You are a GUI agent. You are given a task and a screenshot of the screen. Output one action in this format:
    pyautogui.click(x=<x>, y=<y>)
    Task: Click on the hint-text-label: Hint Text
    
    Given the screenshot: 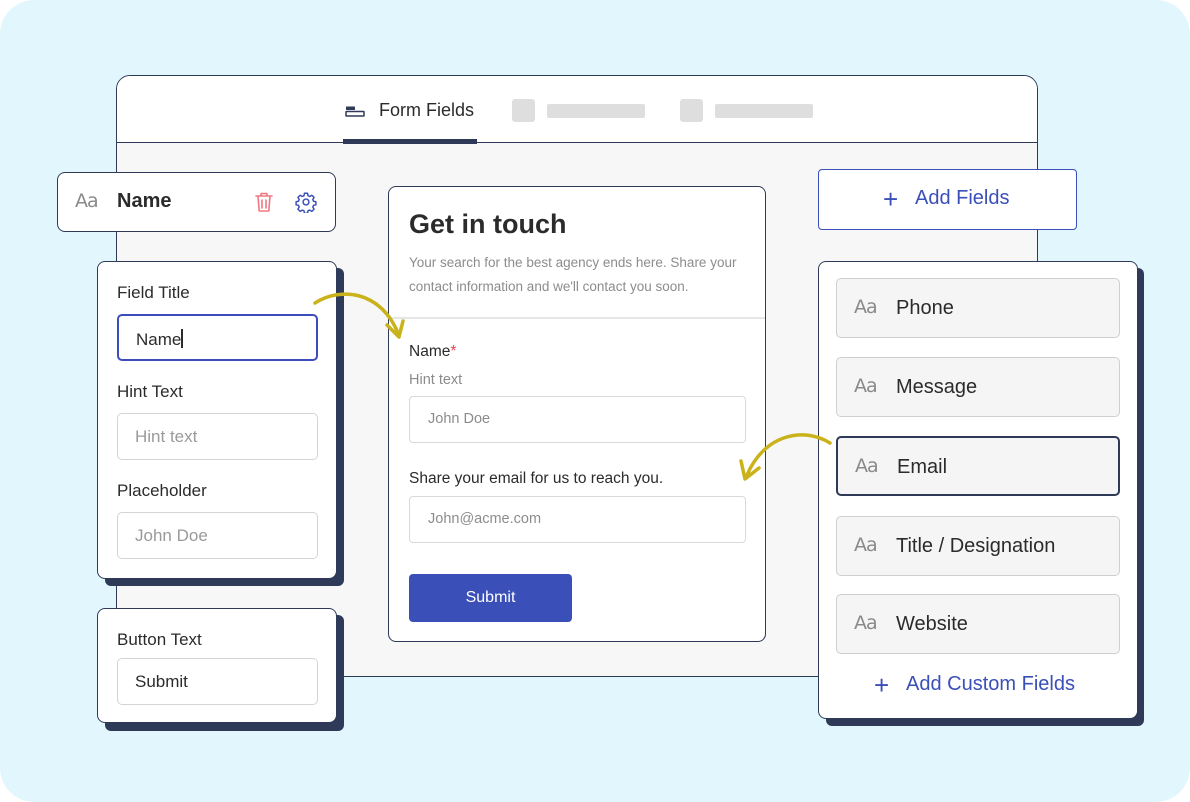 What is the action you would take?
    pyautogui.click(x=150, y=391)
    